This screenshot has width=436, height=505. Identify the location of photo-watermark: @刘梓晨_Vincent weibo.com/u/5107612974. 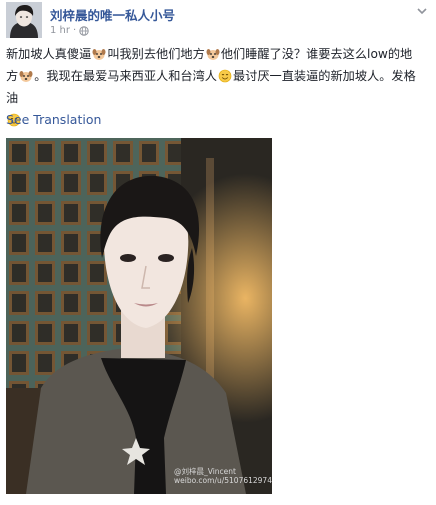
(223, 476).